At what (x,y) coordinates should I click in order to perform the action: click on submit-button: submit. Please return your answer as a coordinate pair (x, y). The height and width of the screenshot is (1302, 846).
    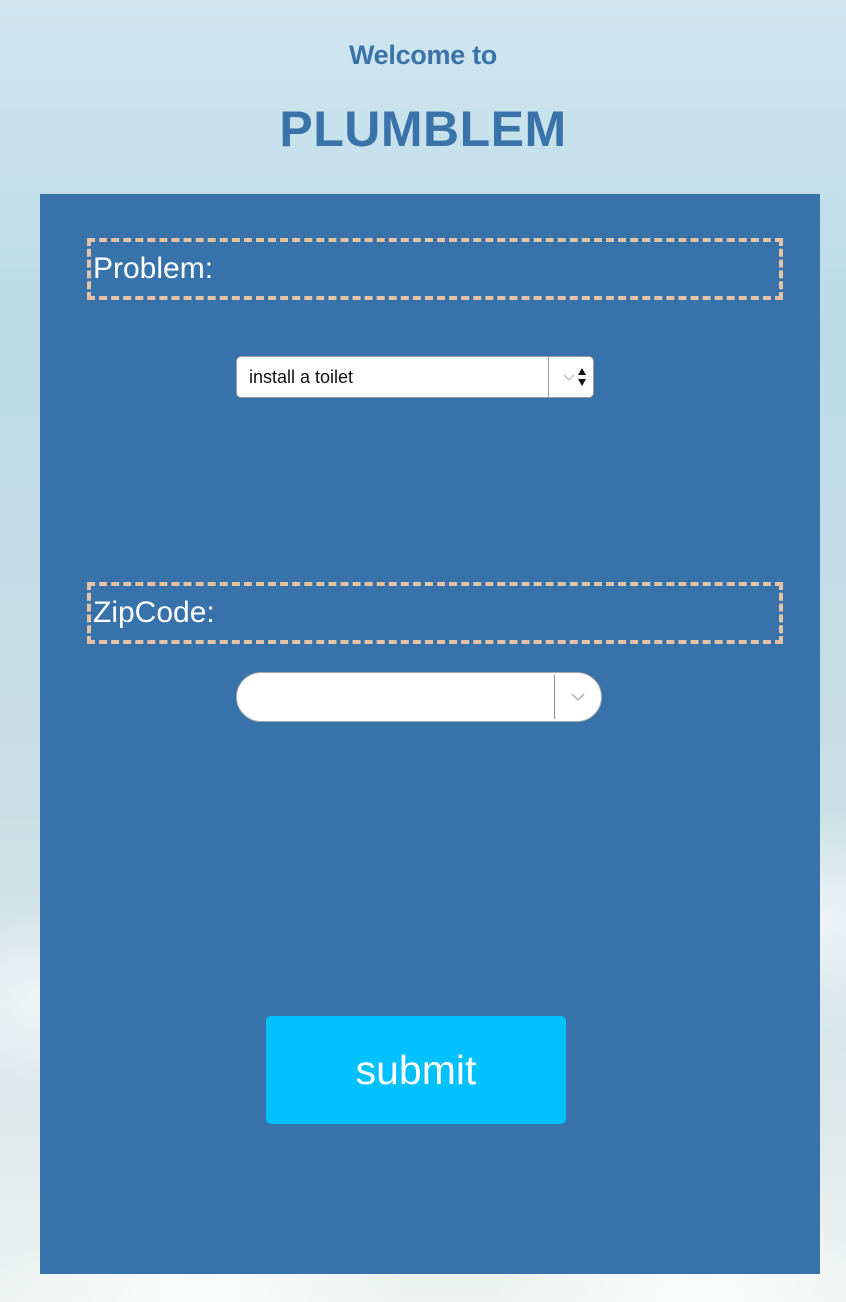
    Looking at the image, I should click on (416, 1070).